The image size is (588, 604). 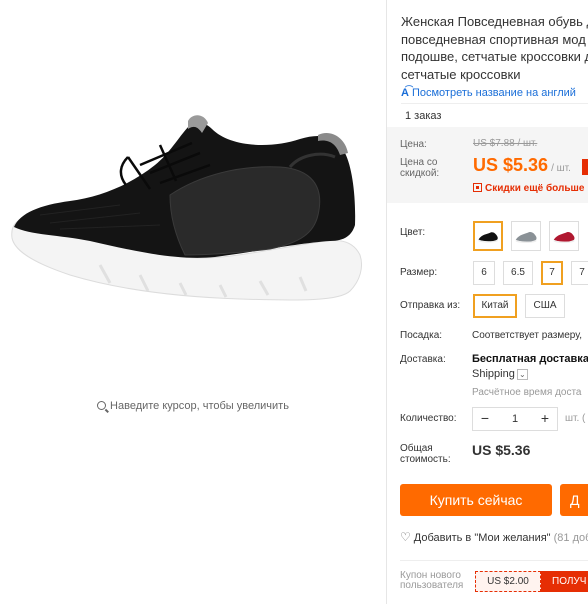 What do you see at coordinates (413, 144) in the screenshot?
I see `price-label: Цена:` at bounding box center [413, 144].